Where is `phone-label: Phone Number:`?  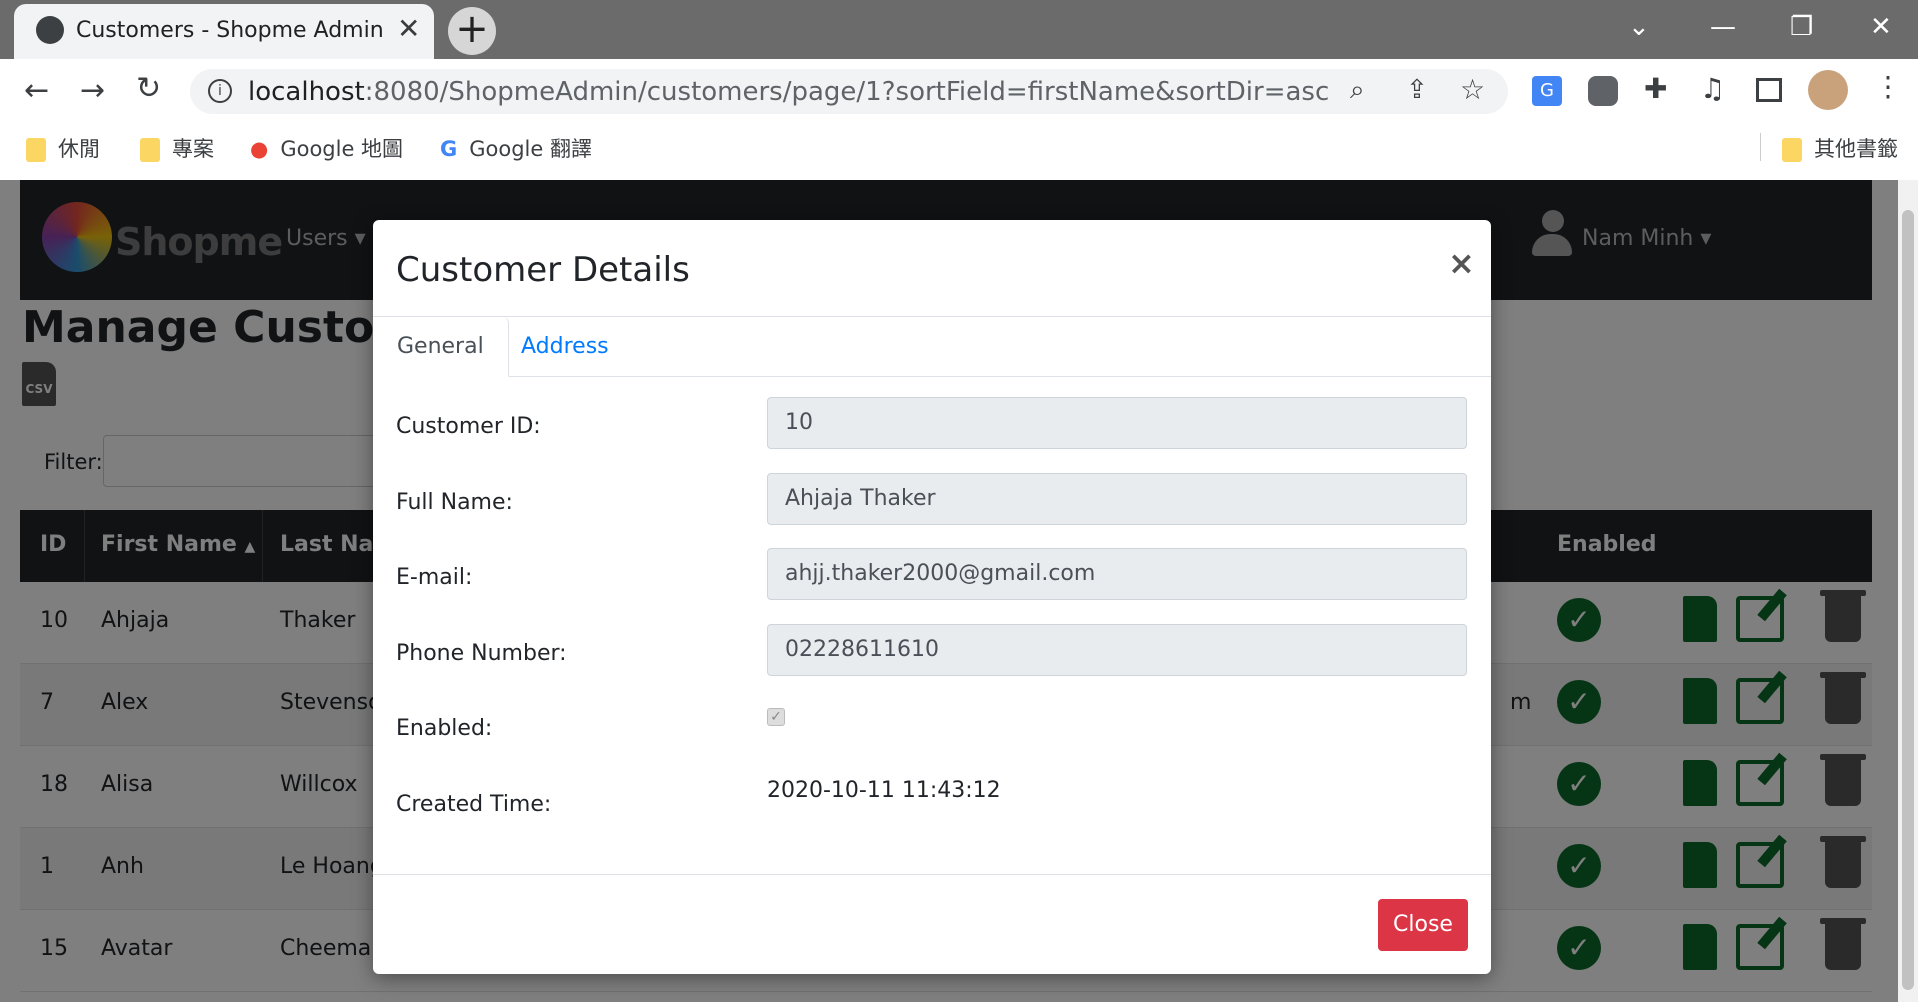 phone-label: Phone Number: is located at coordinates (481, 653).